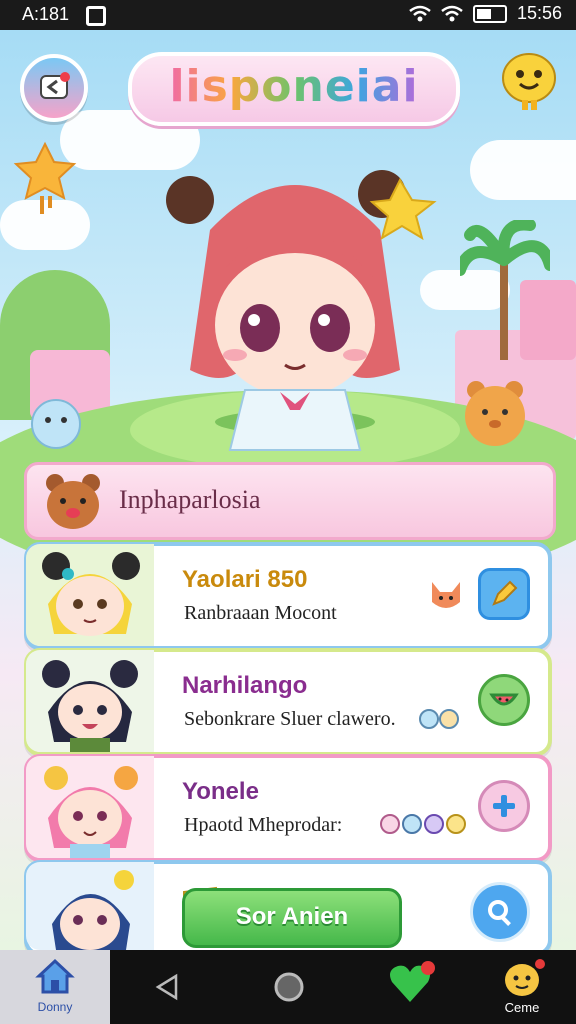 The height and width of the screenshot is (1024, 576). I want to click on back-button, so click(54, 88).